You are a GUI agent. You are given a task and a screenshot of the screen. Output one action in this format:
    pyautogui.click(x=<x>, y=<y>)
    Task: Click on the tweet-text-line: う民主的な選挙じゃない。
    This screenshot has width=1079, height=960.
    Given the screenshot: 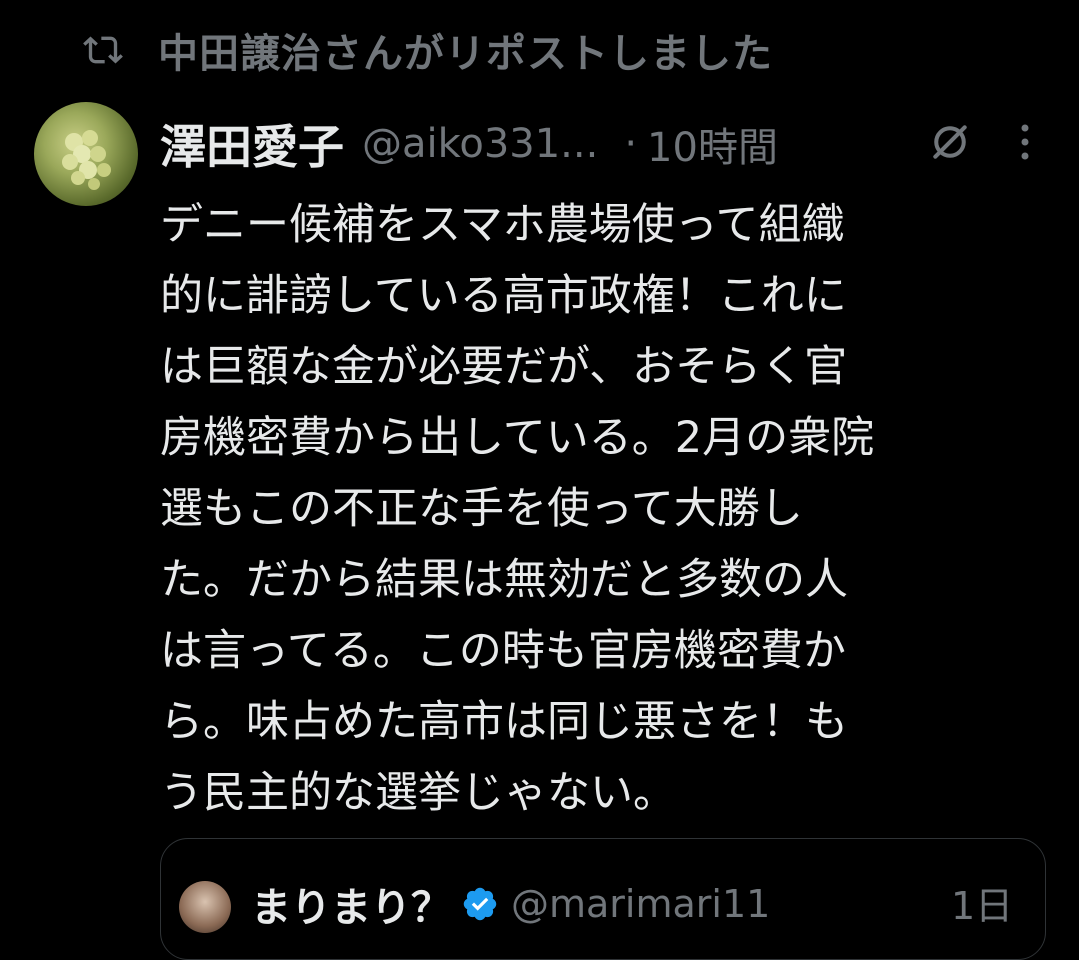 What is the action you would take?
    pyautogui.click(x=418, y=793)
    